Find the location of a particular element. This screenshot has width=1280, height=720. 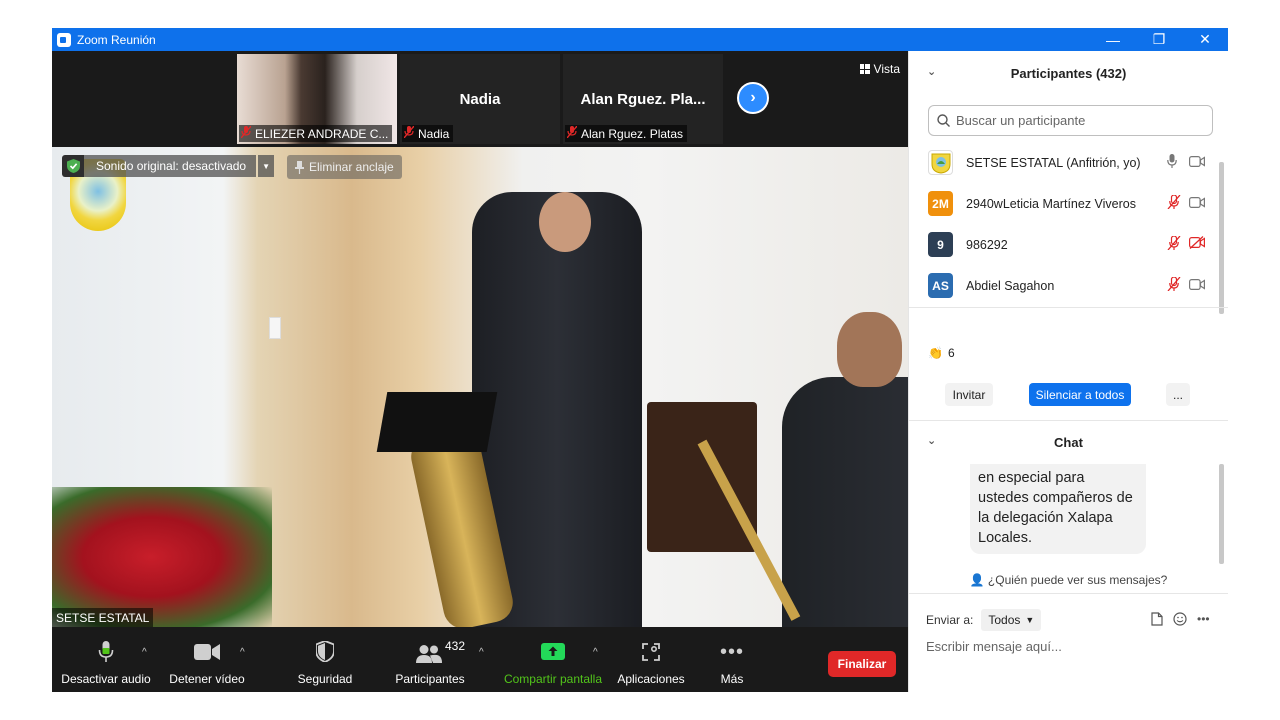

stop-video-button: Detener vídeo is located at coordinates (207, 659).